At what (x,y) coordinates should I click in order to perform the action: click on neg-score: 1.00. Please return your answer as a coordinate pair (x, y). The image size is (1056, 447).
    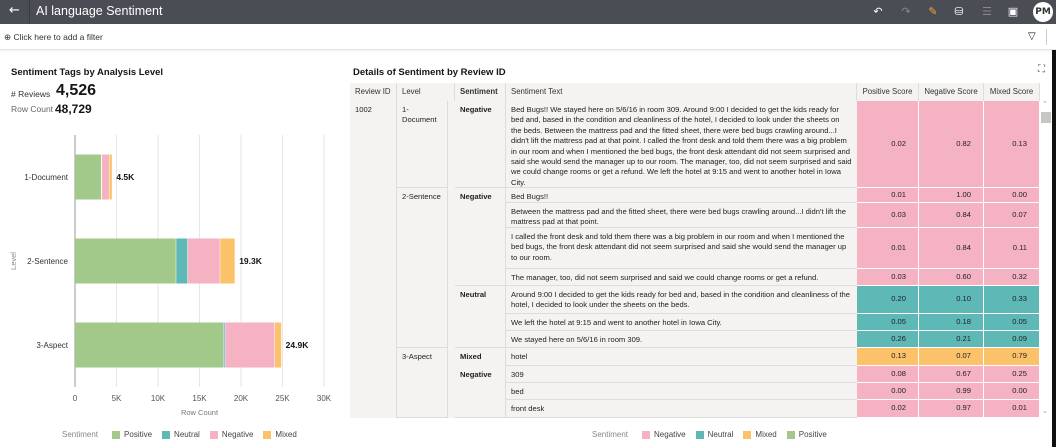
    Looking at the image, I should click on (951, 195).